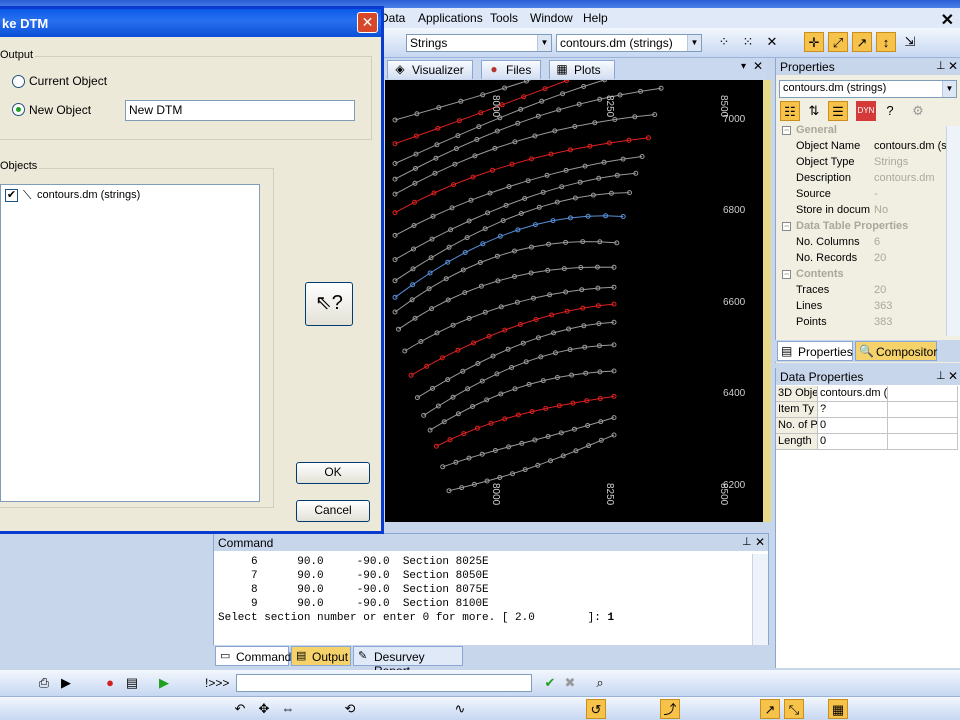  What do you see at coordinates (329, 304) in the screenshot?
I see `pick-object-button: ⇖?` at bounding box center [329, 304].